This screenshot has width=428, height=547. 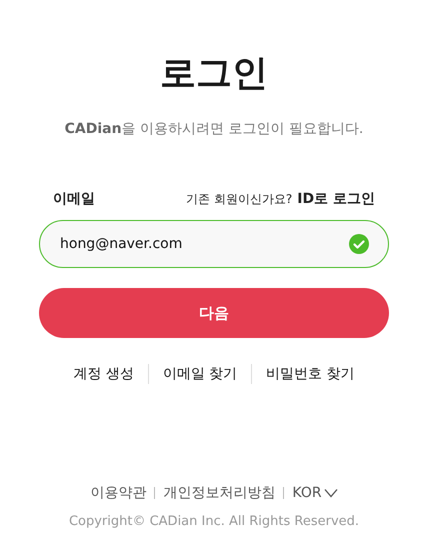 I want to click on language-select: KOR, so click(x=315, y=493).